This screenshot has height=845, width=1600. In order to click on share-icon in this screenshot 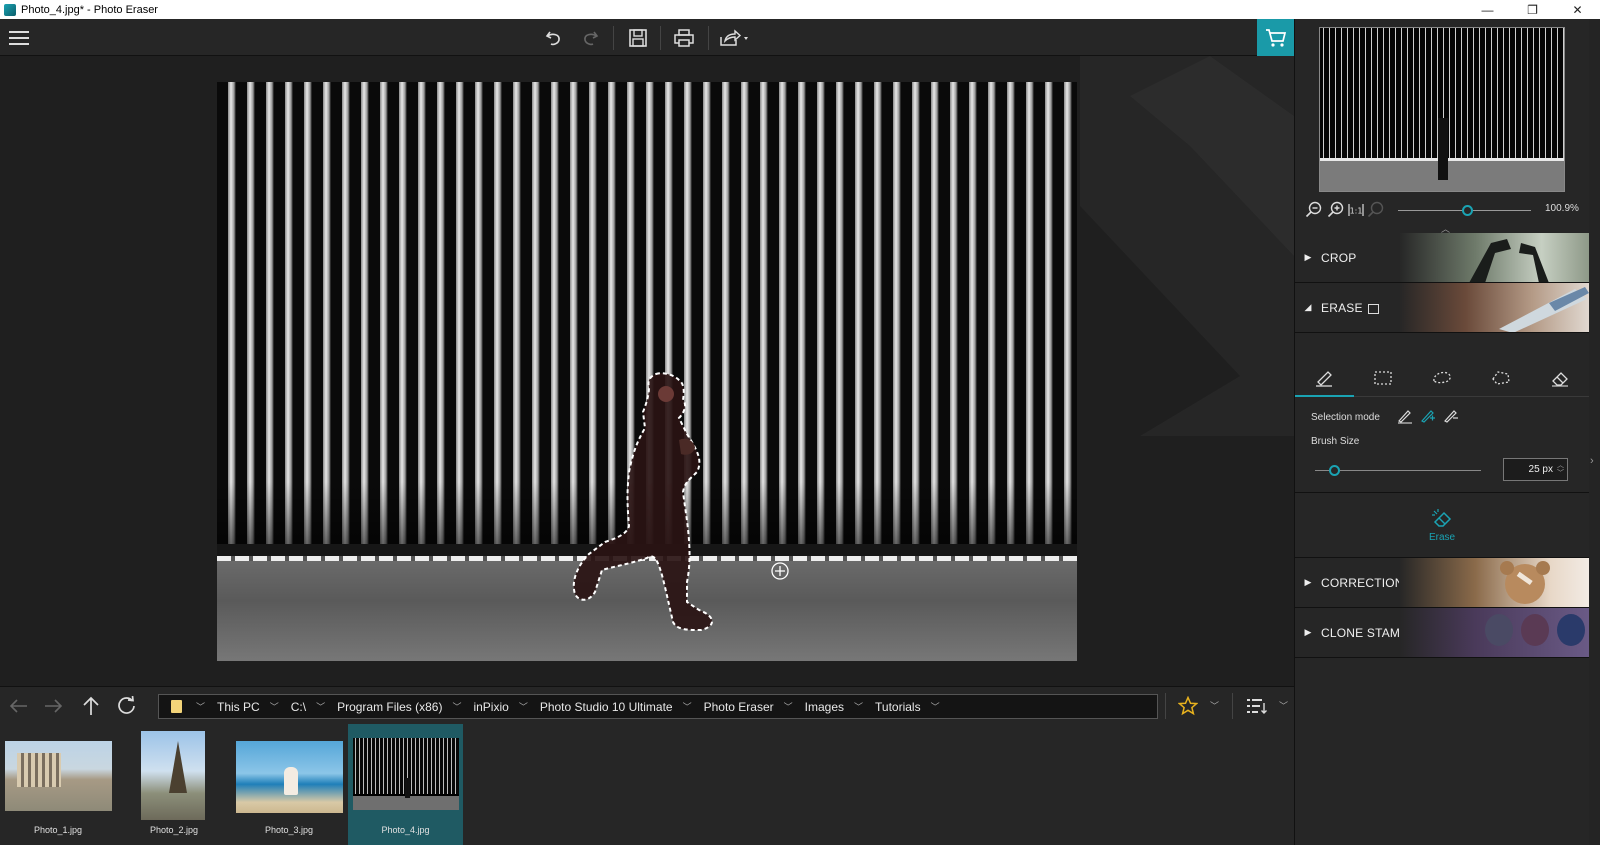, I will do `click(734, 37)`.